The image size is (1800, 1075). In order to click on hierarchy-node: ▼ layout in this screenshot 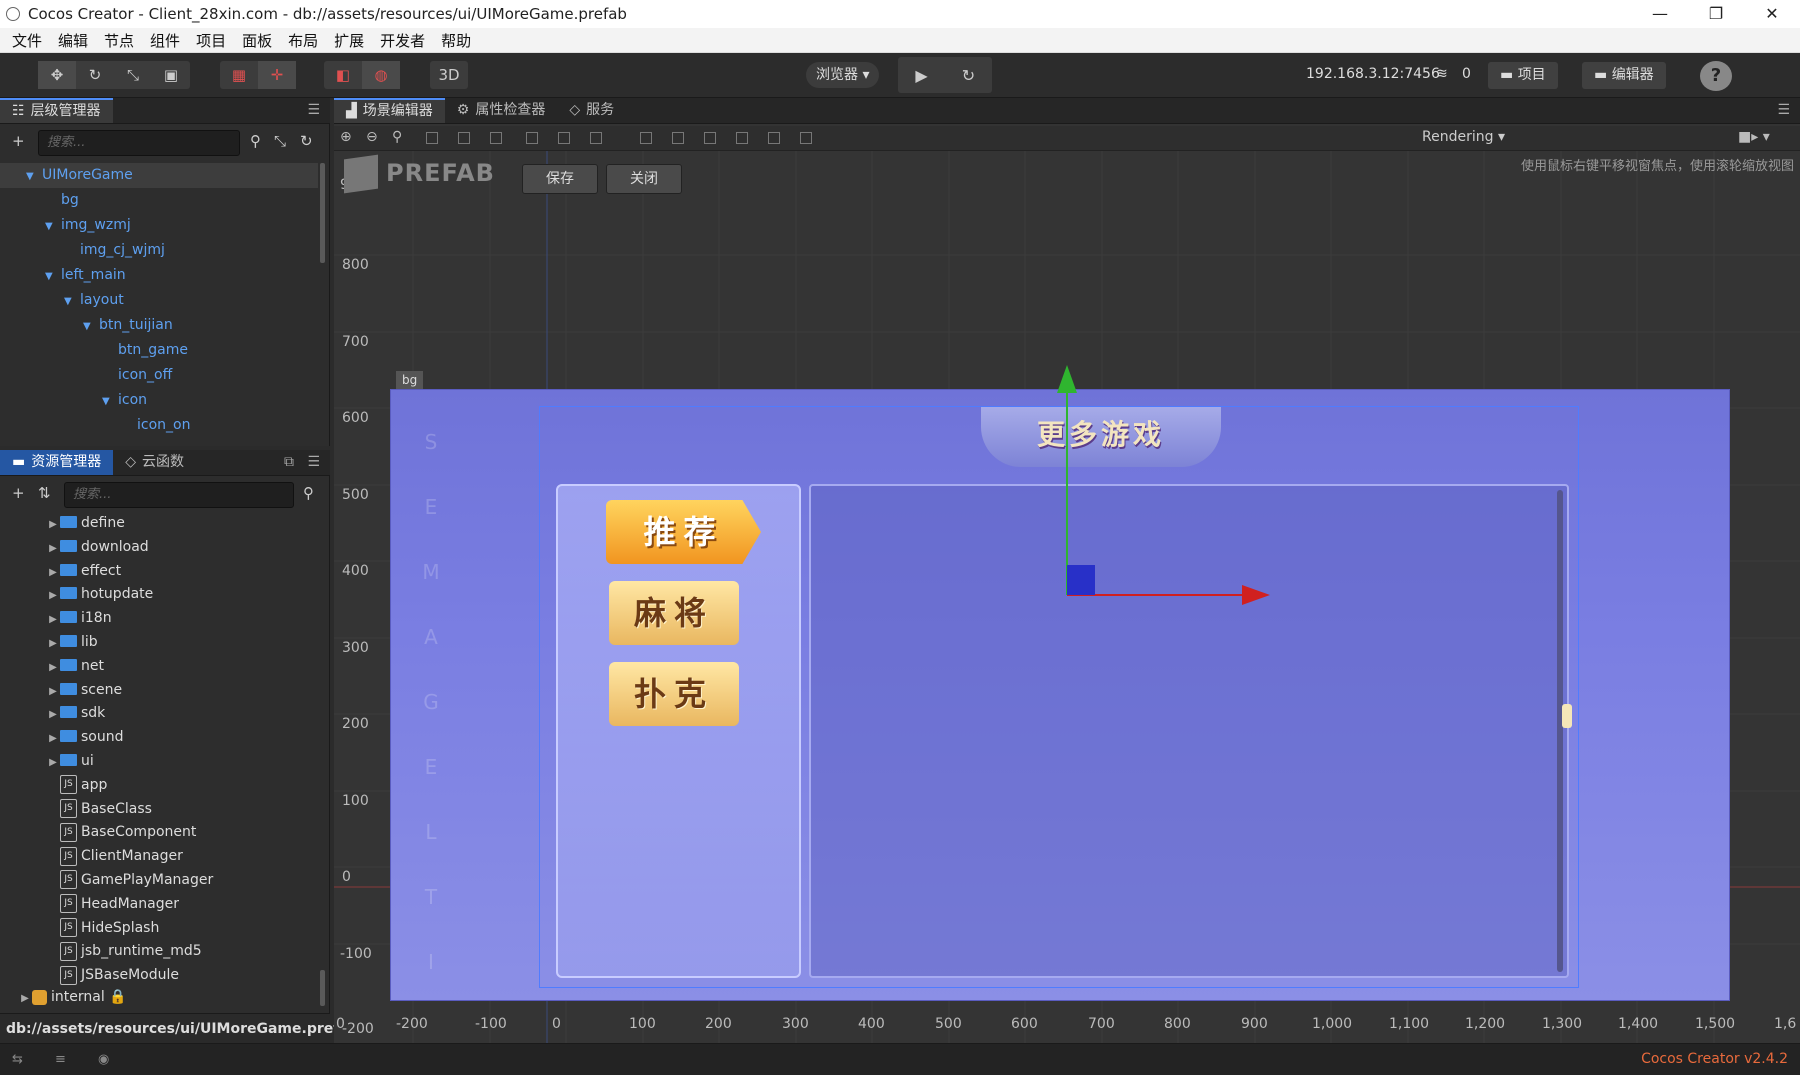, I will do `click(159, 300)`.